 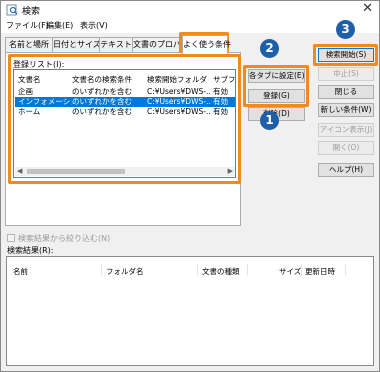 What do you see at coordinates (59, 25) in the screenshot?
I see `menu-edit: 編集(E)` at bounding box center [59, 25].